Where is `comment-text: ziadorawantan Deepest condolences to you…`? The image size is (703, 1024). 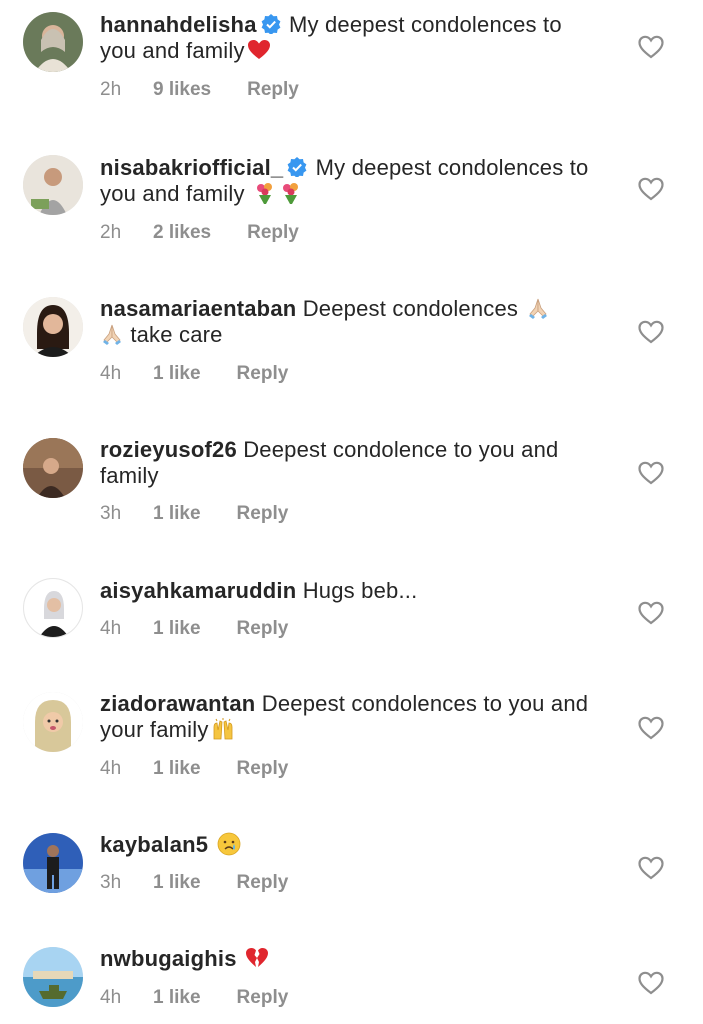
comment-text: ziadorawantan Deepest condolences to you… is located at coordinates (350, 717).